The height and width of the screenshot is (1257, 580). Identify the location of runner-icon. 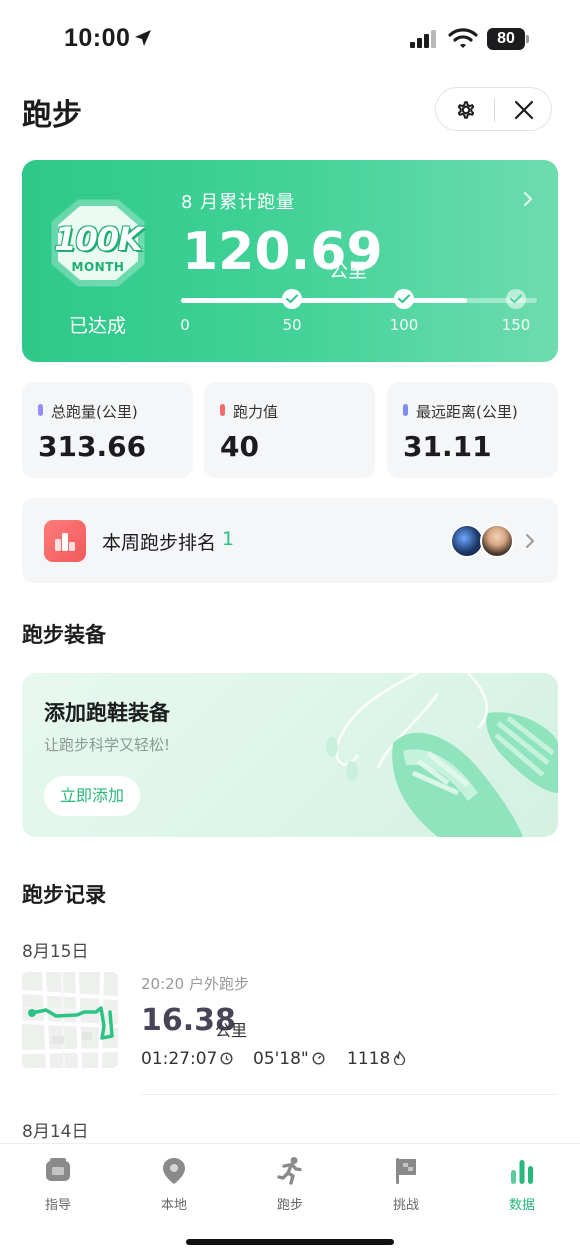
(289, 1171).